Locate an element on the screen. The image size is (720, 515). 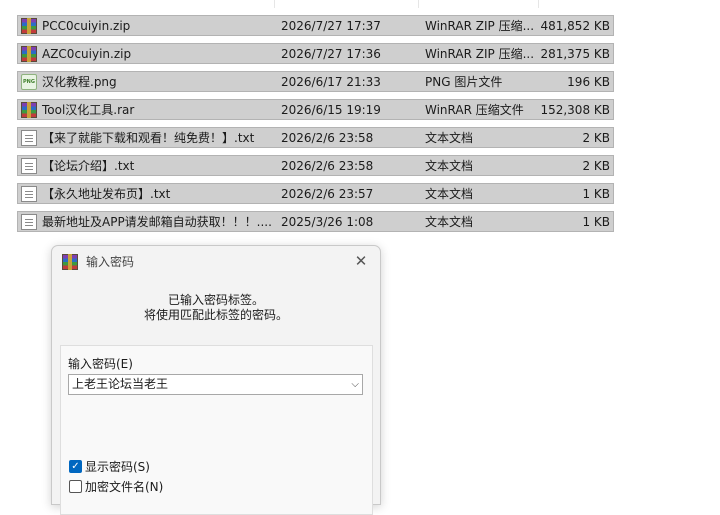
show-password-checkbox: ✓ 显示密码(S) is located at coordinates (109, 466).